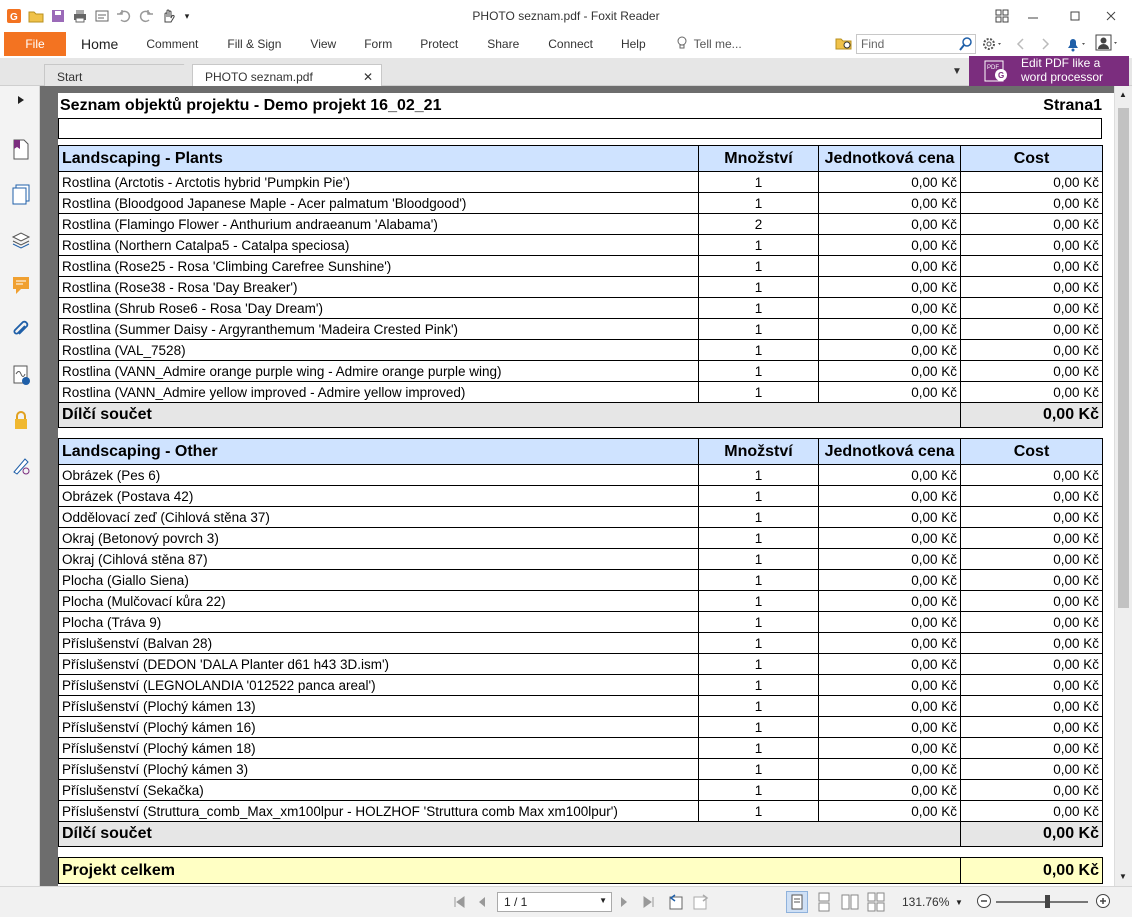 The width and height of the screenshot is (1132, 917). Describe the element at coordinates (1123, 358) in the screenshot. I see `scrollbar-thumb` at that location.